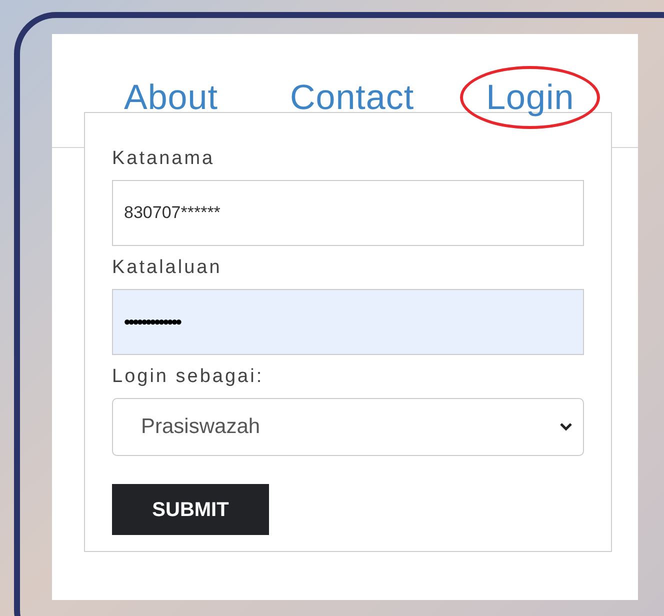  Describe the element at coordinates (348, 213) in the screenshot. I see `username-field: 830707******` at that location.